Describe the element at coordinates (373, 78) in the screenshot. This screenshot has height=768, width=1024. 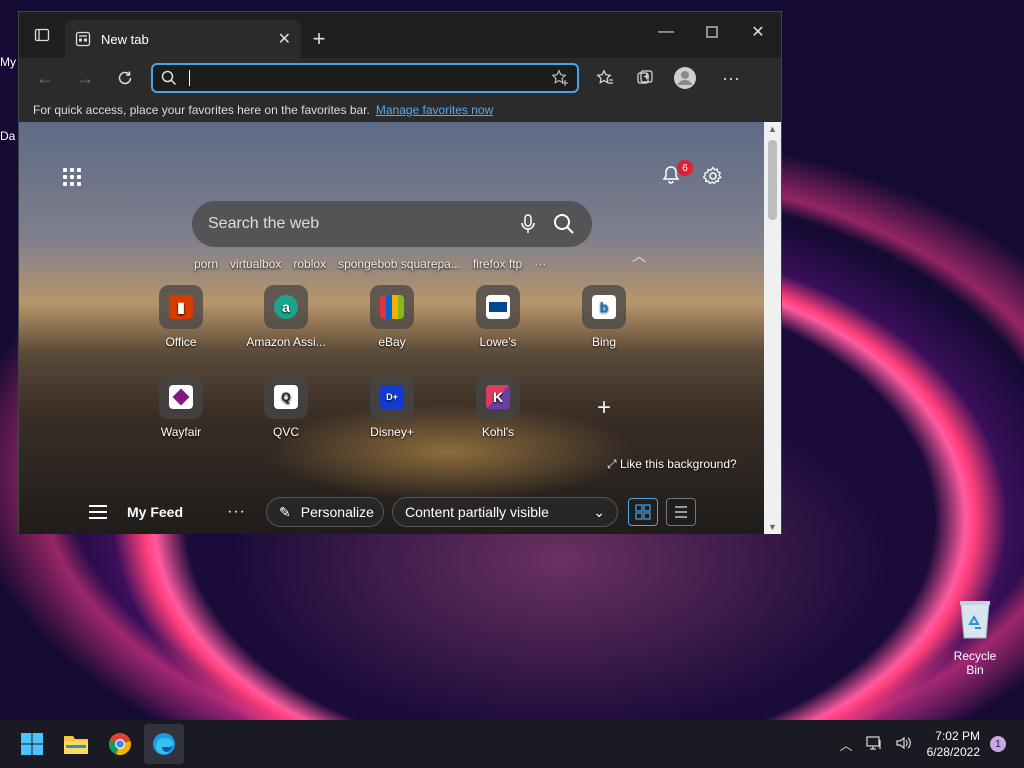
I see `address-input` at that location.